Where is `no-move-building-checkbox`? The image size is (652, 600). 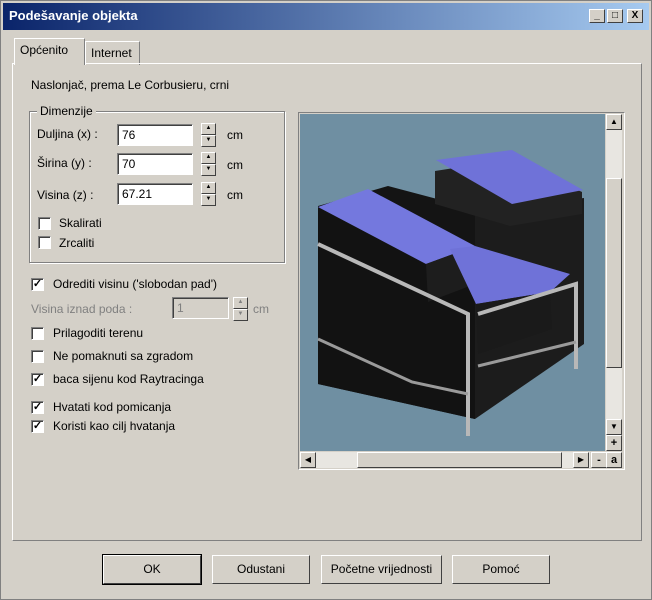
no-move-building-checkbox is located at coordinates (37, 356).